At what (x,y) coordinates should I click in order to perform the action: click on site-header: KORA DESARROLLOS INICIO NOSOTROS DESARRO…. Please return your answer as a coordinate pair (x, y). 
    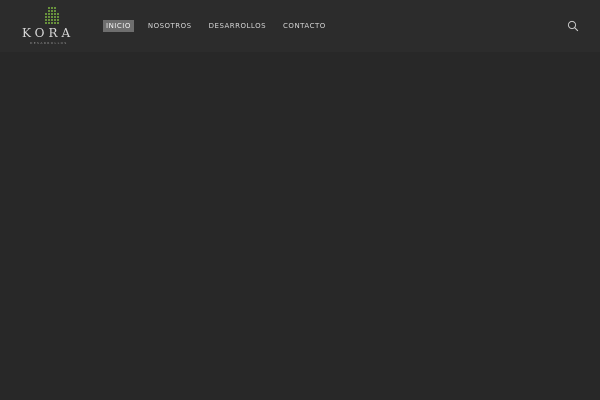
    Looking at the image, I should click on (300, 26).